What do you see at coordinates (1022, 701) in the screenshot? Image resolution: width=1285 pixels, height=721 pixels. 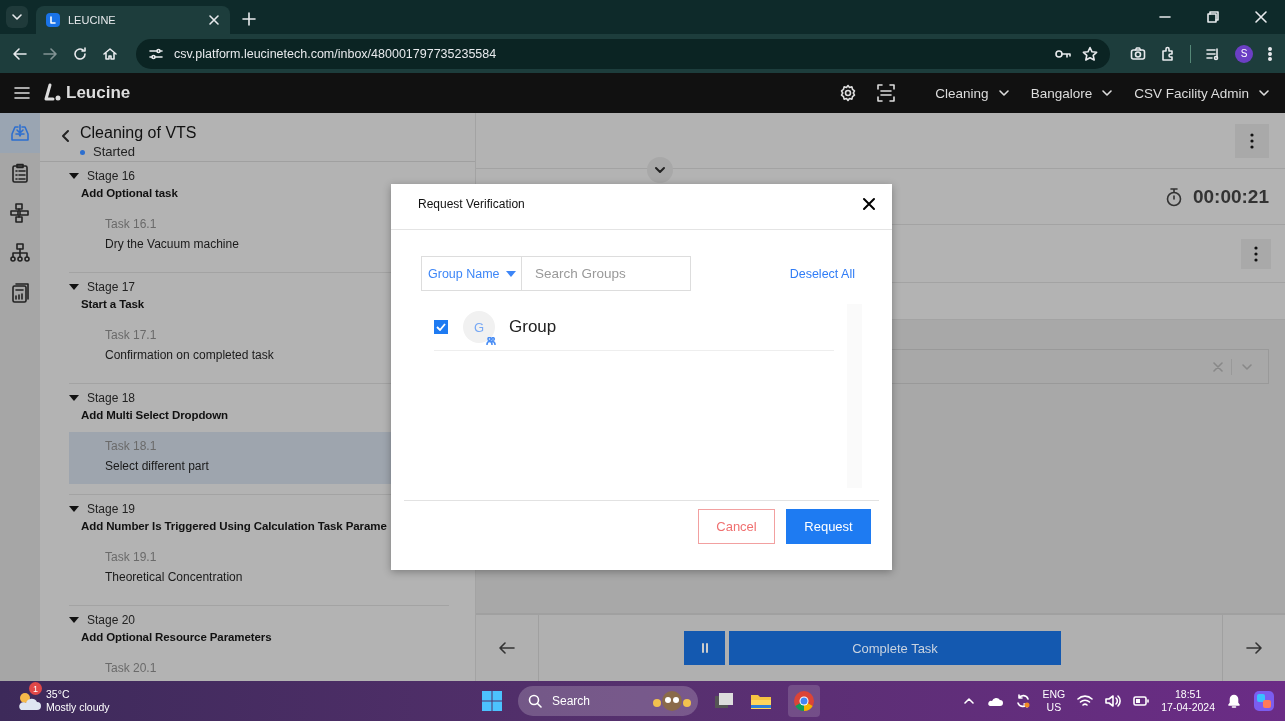 I see `sync-icon` at bounding box center [1022, 701].